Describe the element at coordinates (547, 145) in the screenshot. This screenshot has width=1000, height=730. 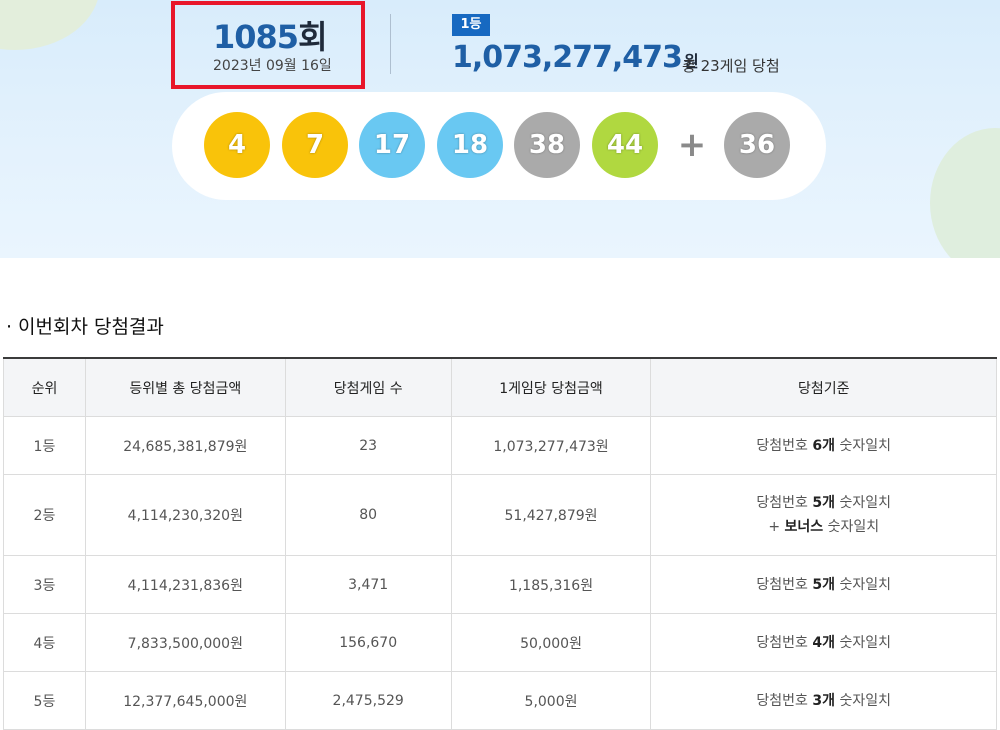
I see `number-ball: 38` at that location.